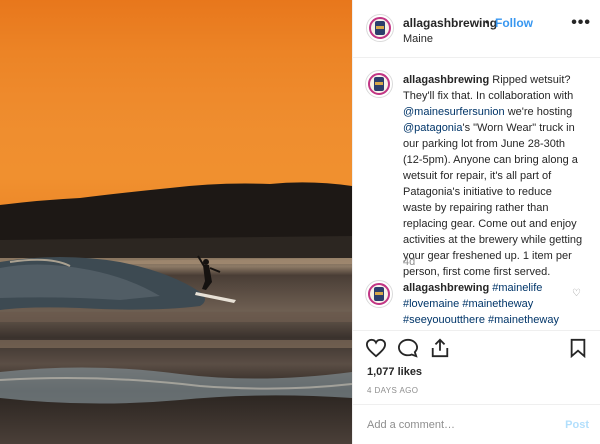 This screenshot has height=444, width=600. Describe the element at coordinates (444, 320) in the screenshot. I see `hashtag-link: #seeyououtthere` at that location.